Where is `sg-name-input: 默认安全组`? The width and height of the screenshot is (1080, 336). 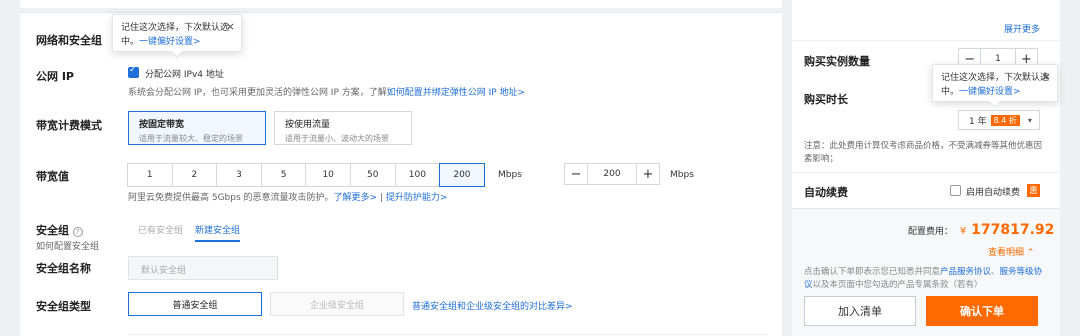
sg-name-input: 默认安全组 is located at coordinates (203, 268).